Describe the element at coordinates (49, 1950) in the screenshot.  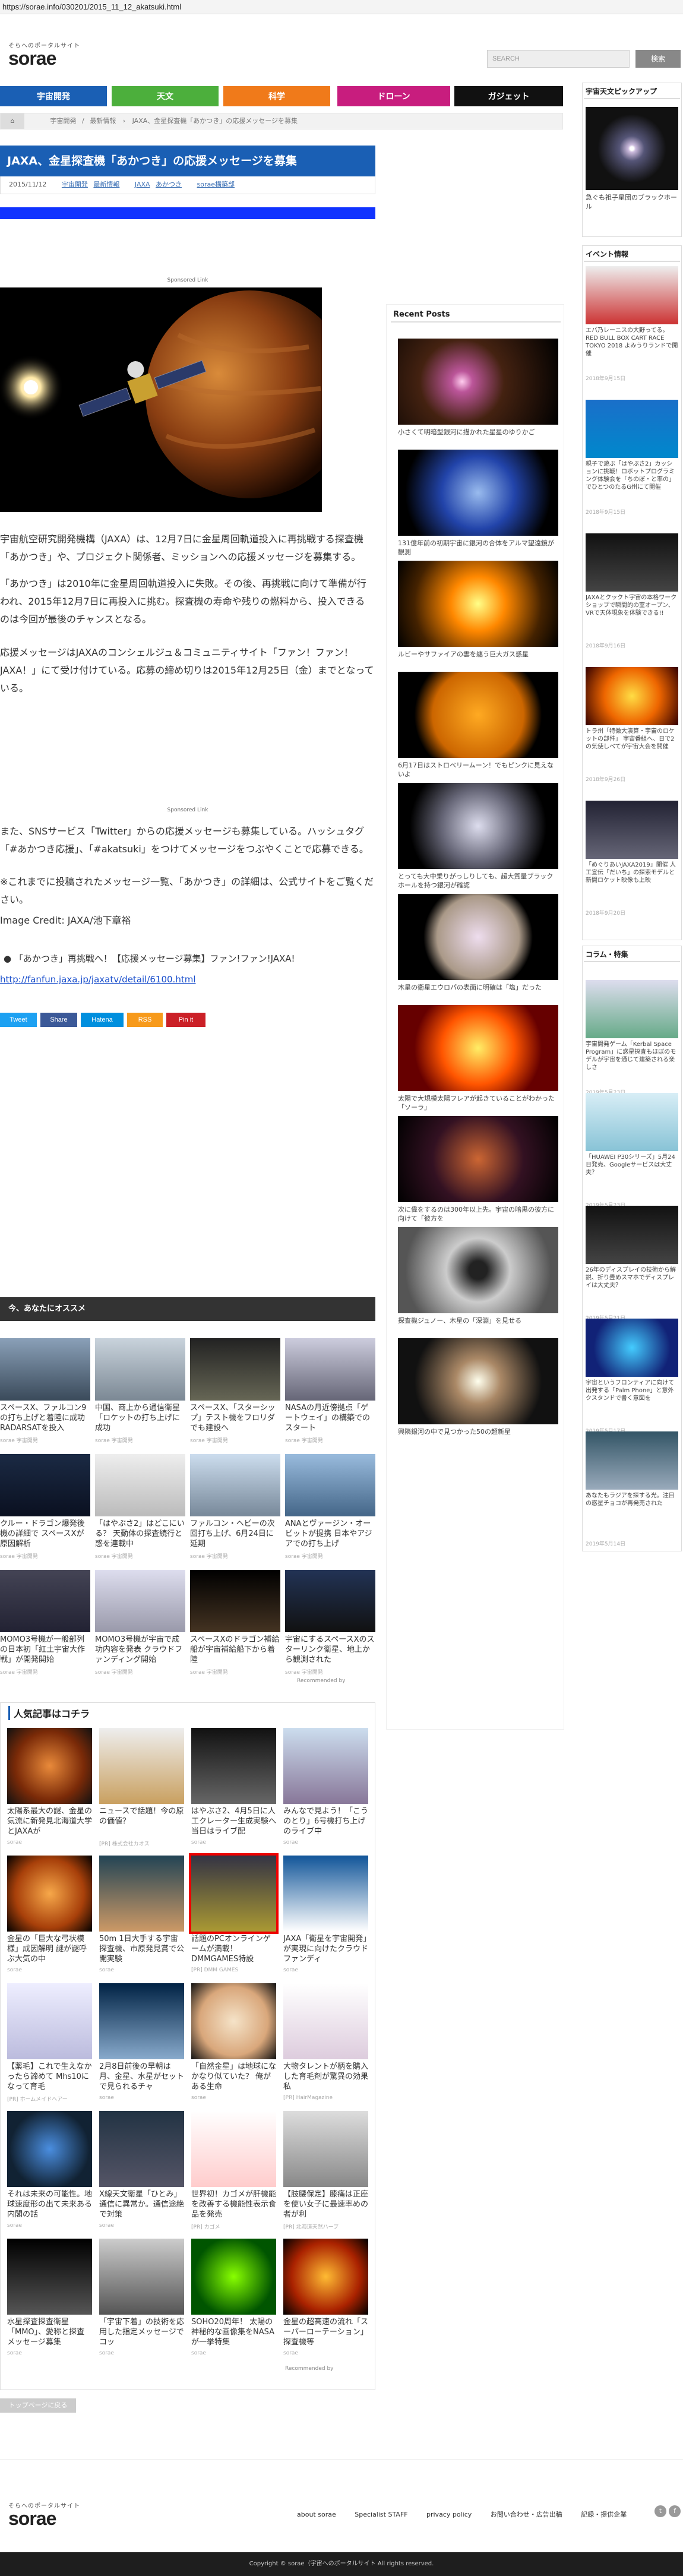
I see `popular-item-title: 金星の「巨大な弓状模様」成因解明 謎が謎呼ぶ大気の中` at that location.